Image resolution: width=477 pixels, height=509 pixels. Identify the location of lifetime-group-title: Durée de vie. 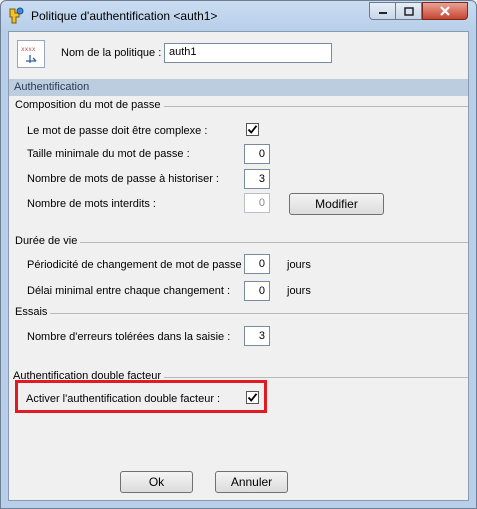
(48, 241).